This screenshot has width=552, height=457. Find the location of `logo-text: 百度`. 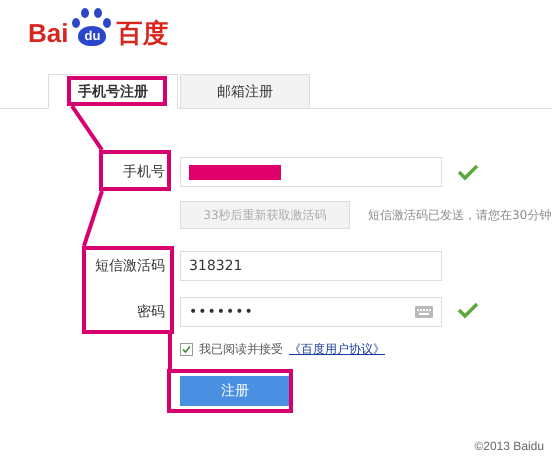

logo-text: 百度 is located at coordinates (142, 33).